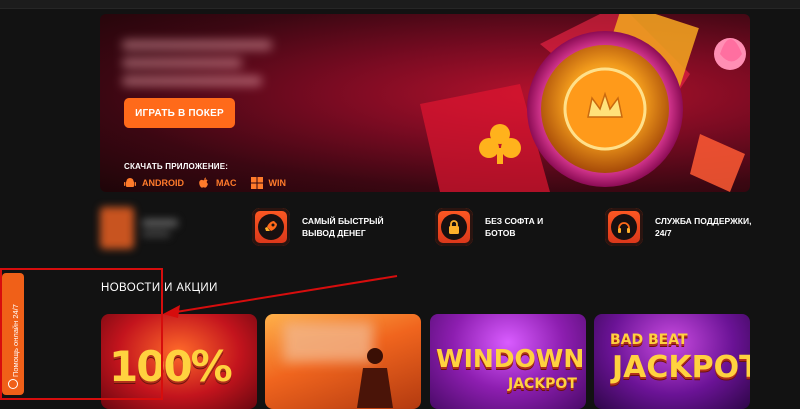 This screenshot has height=409, width=800. I want to click on card-subheadline: BAD BEAT, so click(649, 340).